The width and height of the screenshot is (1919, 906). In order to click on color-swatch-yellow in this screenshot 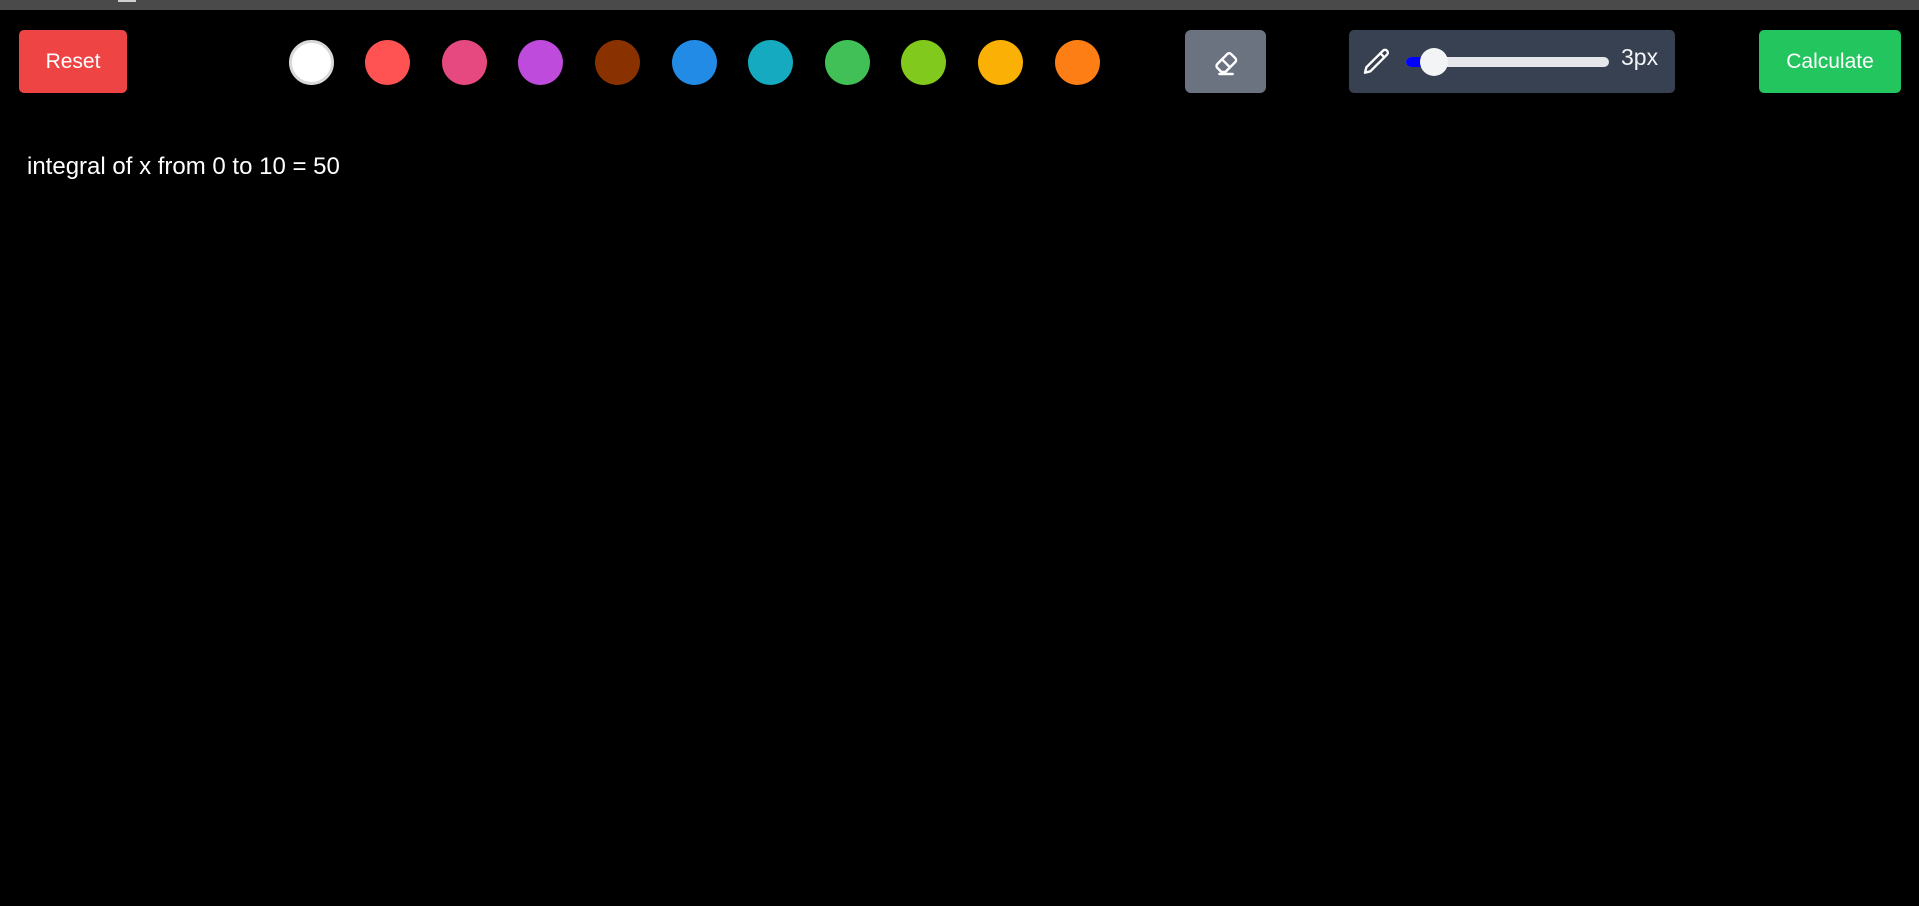, I will do `click(1000, 62)`.